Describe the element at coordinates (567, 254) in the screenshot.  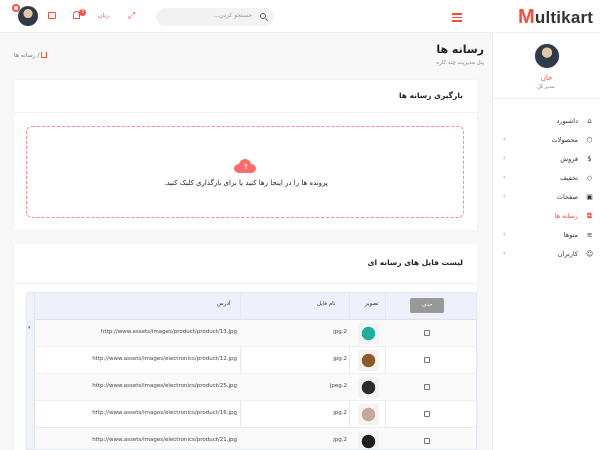
I see `sidebar-item-label: کاربران` at that location.